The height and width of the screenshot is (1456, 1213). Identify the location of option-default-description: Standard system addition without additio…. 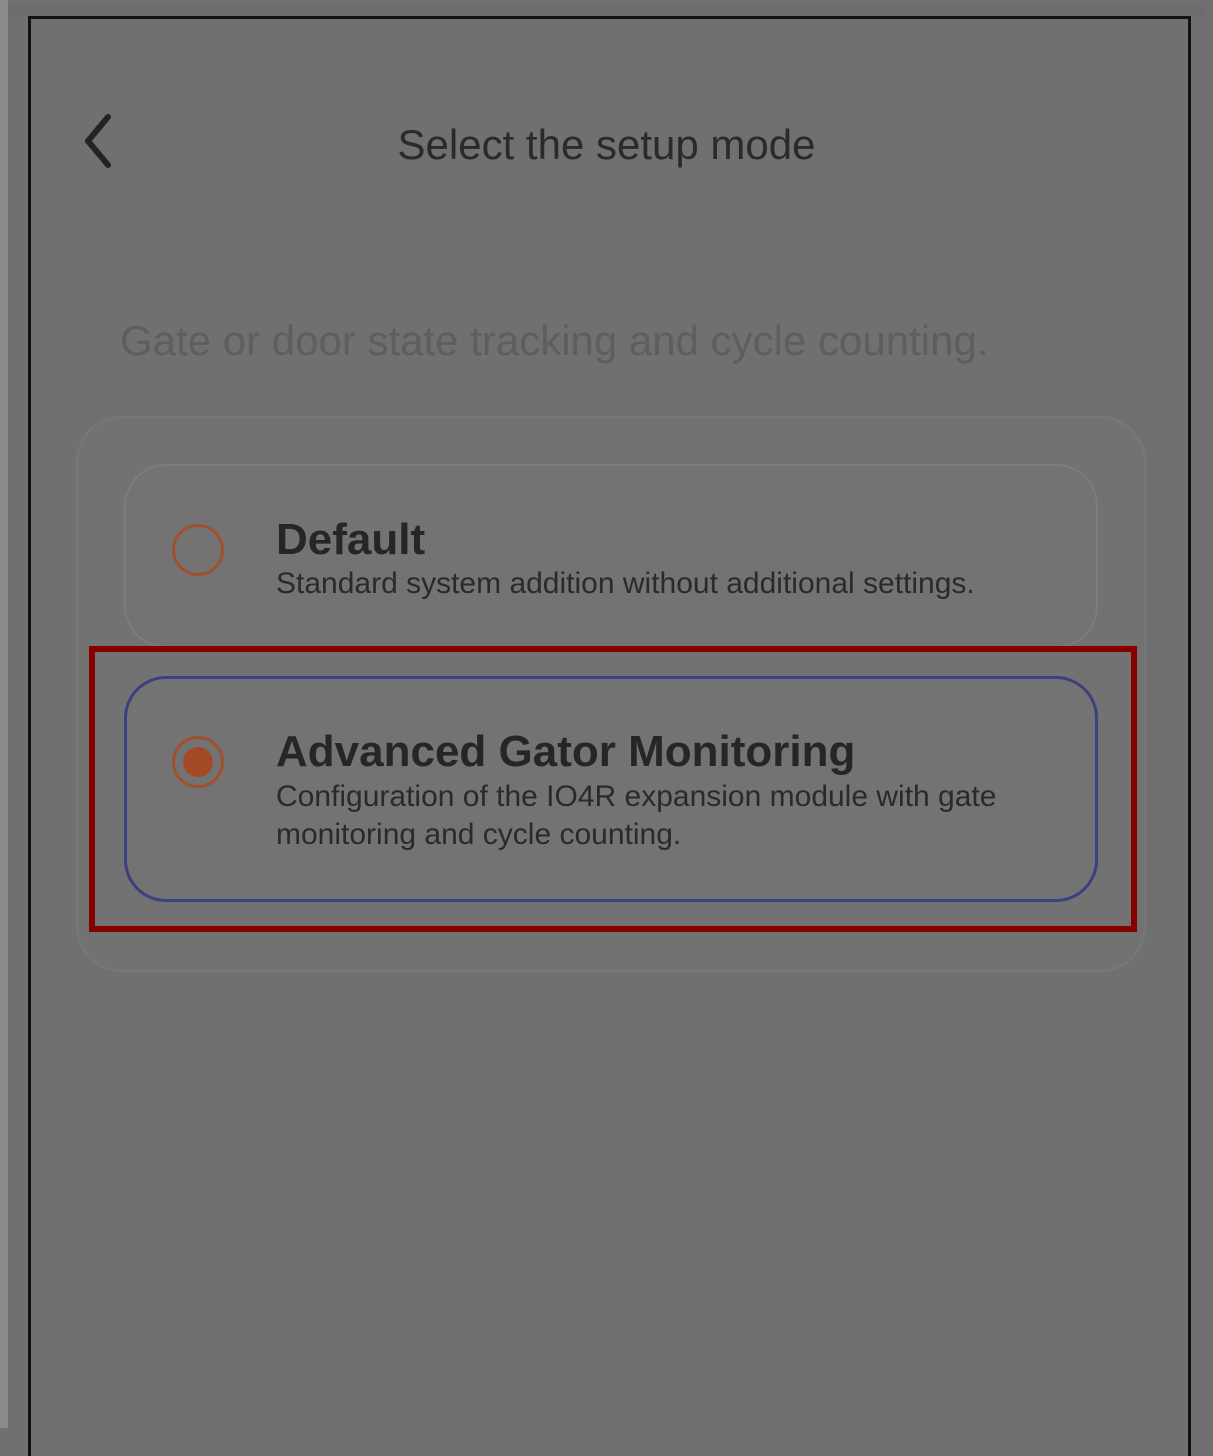
(625, 583).